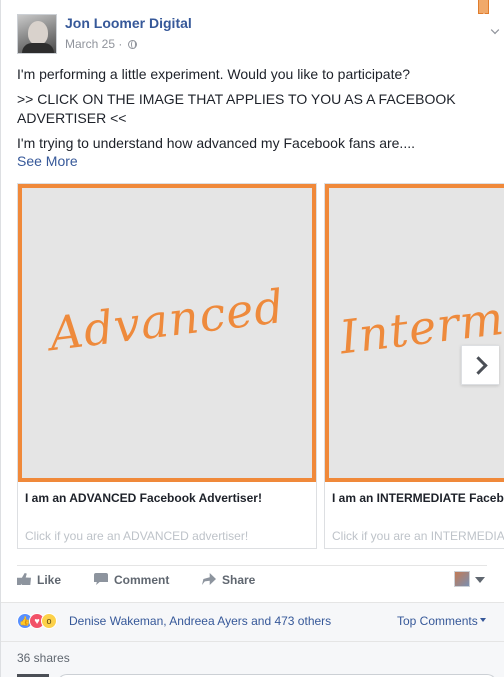  Describe the element at coordinates (24, 579) in the screenshot. I see `like-icon` at that location.